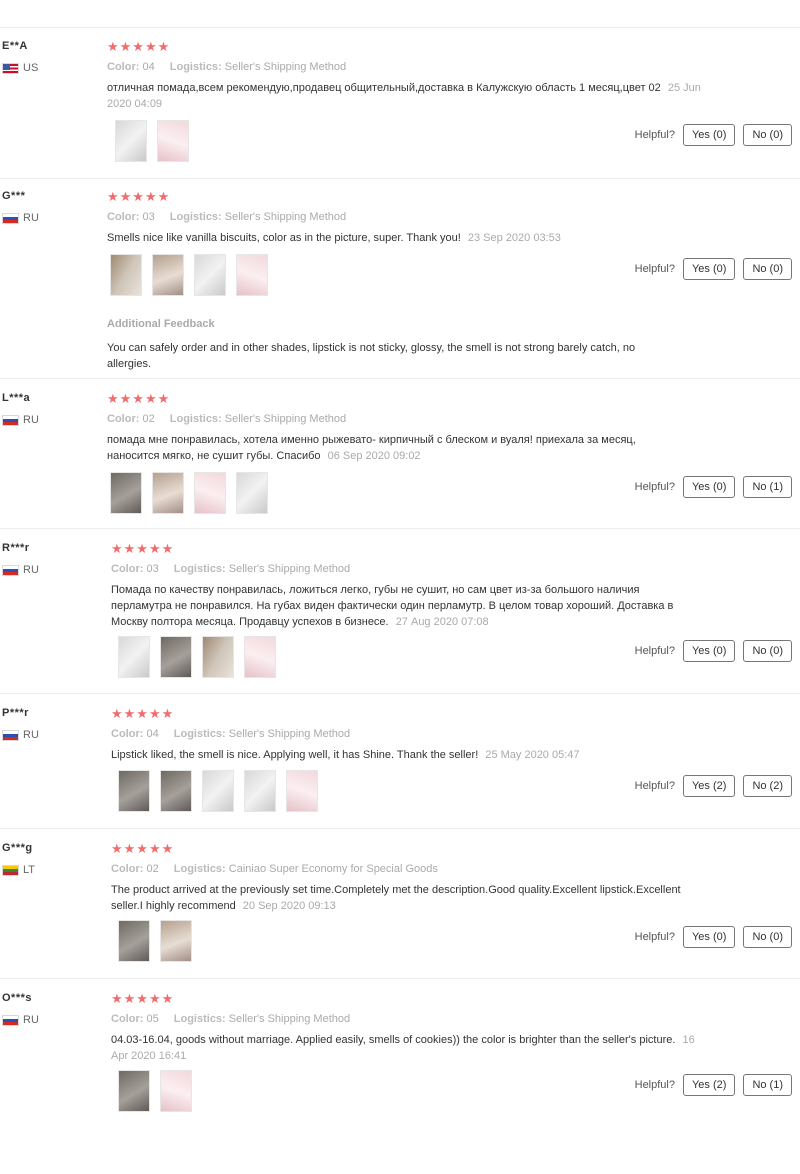  Describe the element at coordinates (29, 870) in the screenshot. I see `country-code: LT` at that location.